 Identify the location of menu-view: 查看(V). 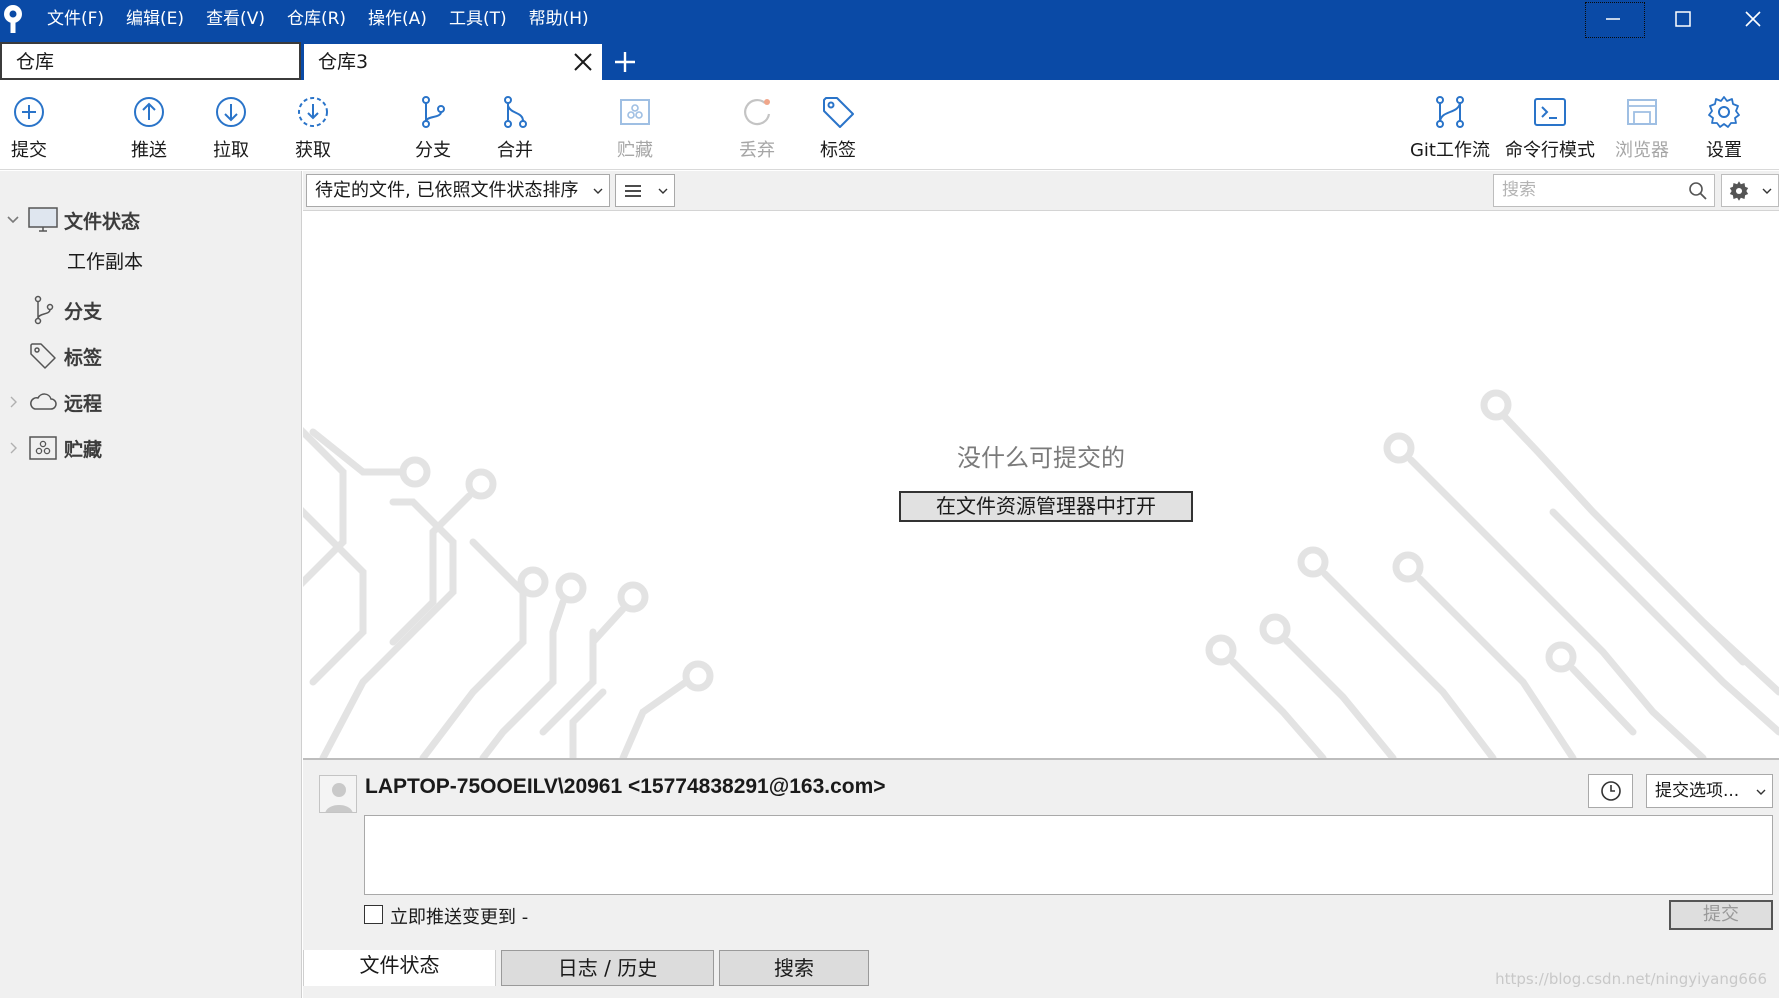
(235, 19).